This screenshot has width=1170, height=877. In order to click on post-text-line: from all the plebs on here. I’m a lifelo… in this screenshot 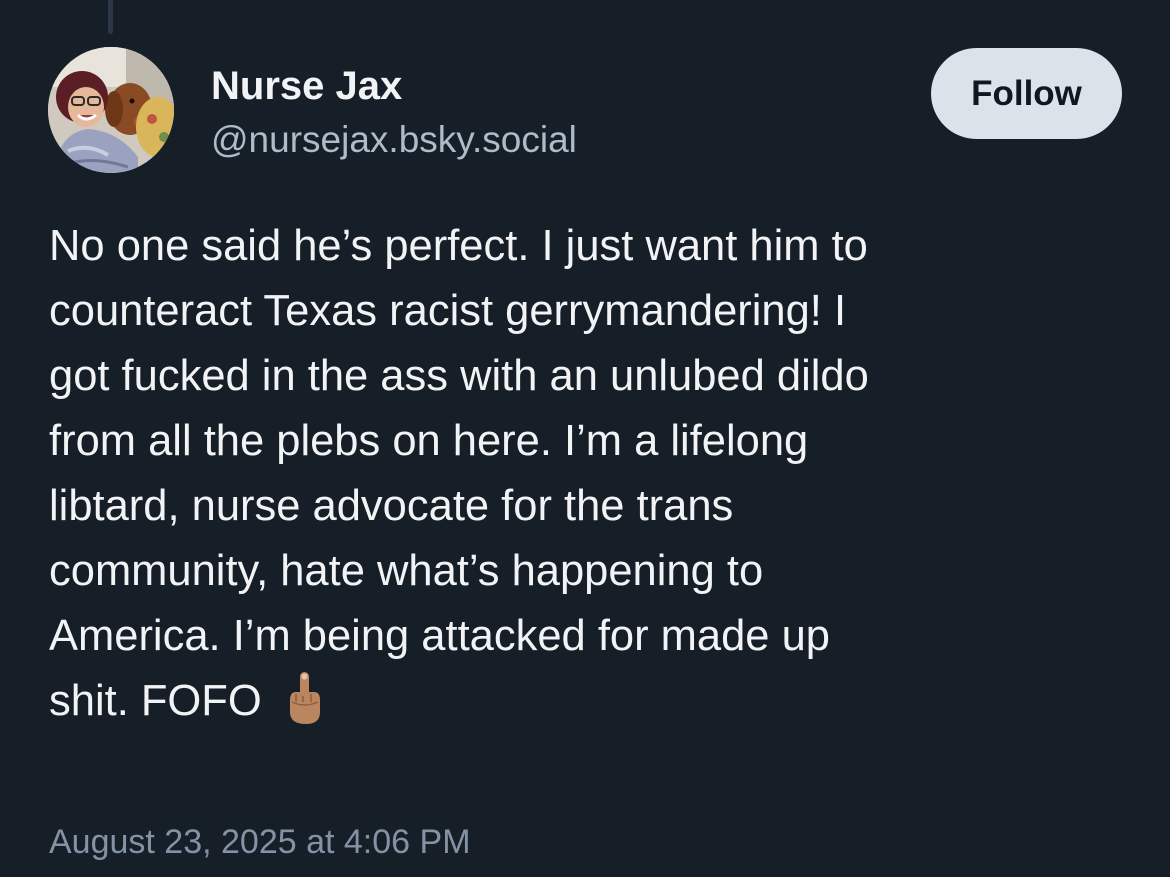, I will do `click(429, 441)`.